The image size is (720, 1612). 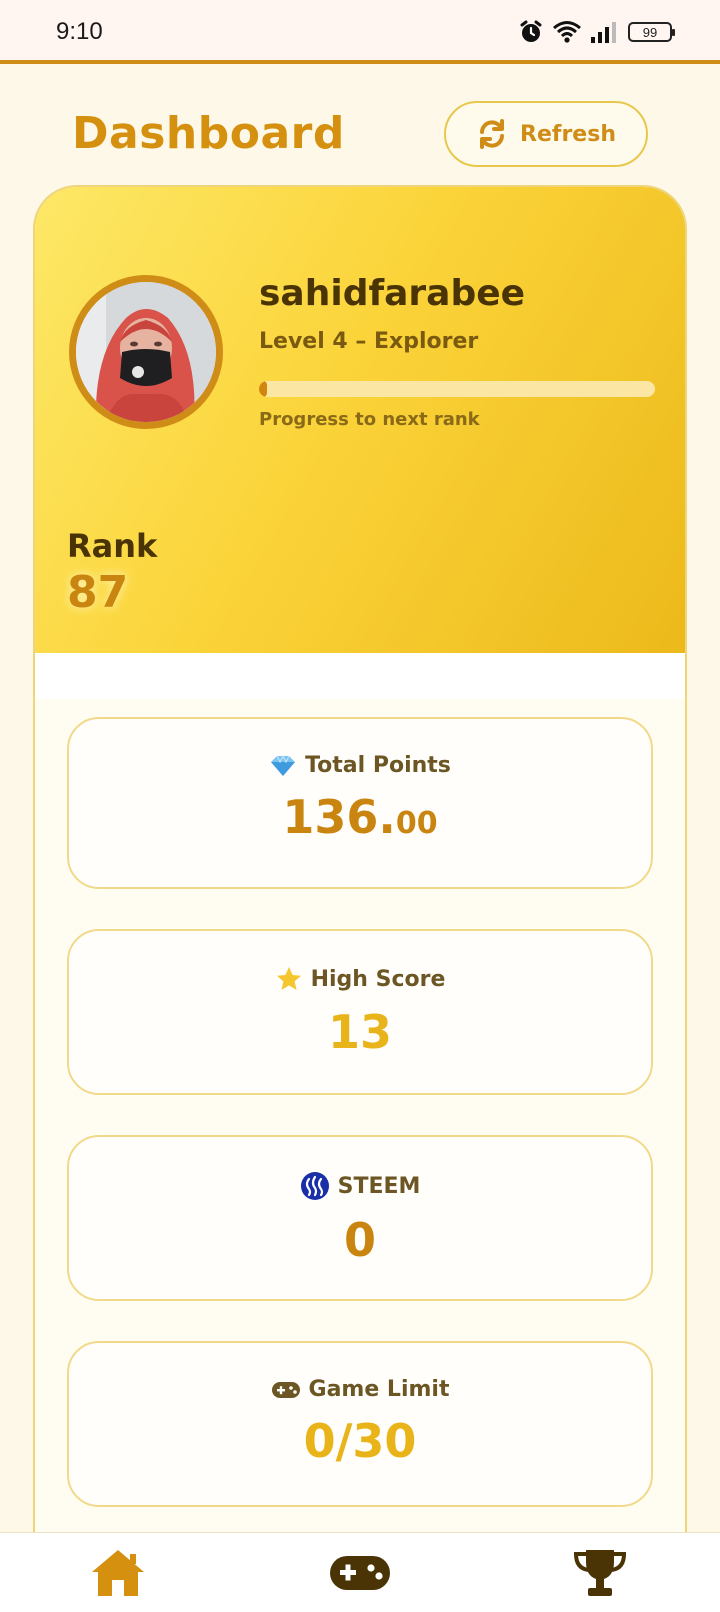 What do you see at coordinates (567, 32) in the screenshot?
I see `wifi-icon` at bounding box center [567, 32].